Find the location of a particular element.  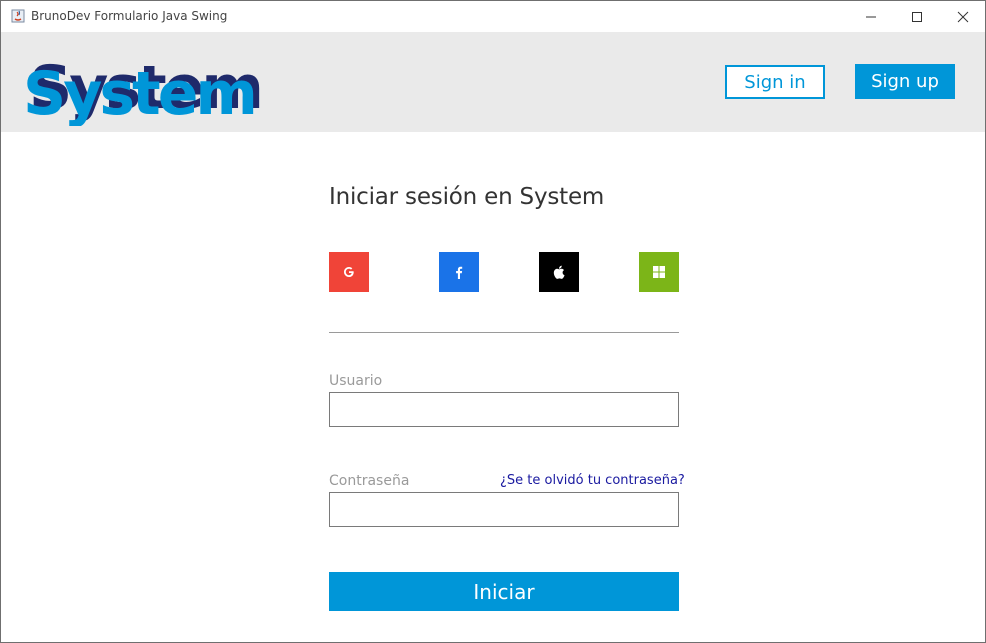

close-icon is located at coordinates (963, 16).